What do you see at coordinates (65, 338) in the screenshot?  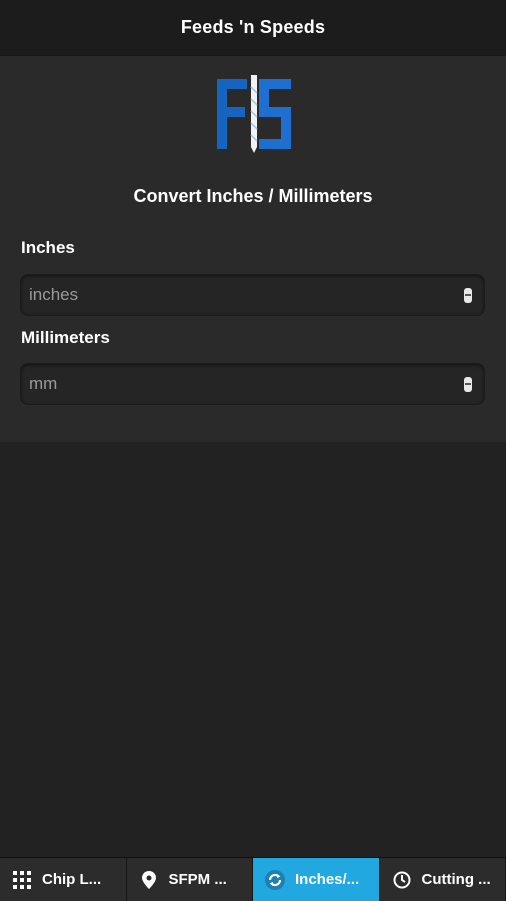 I see `millimeters-label: Millimeters` at bounding box center [65, 338].